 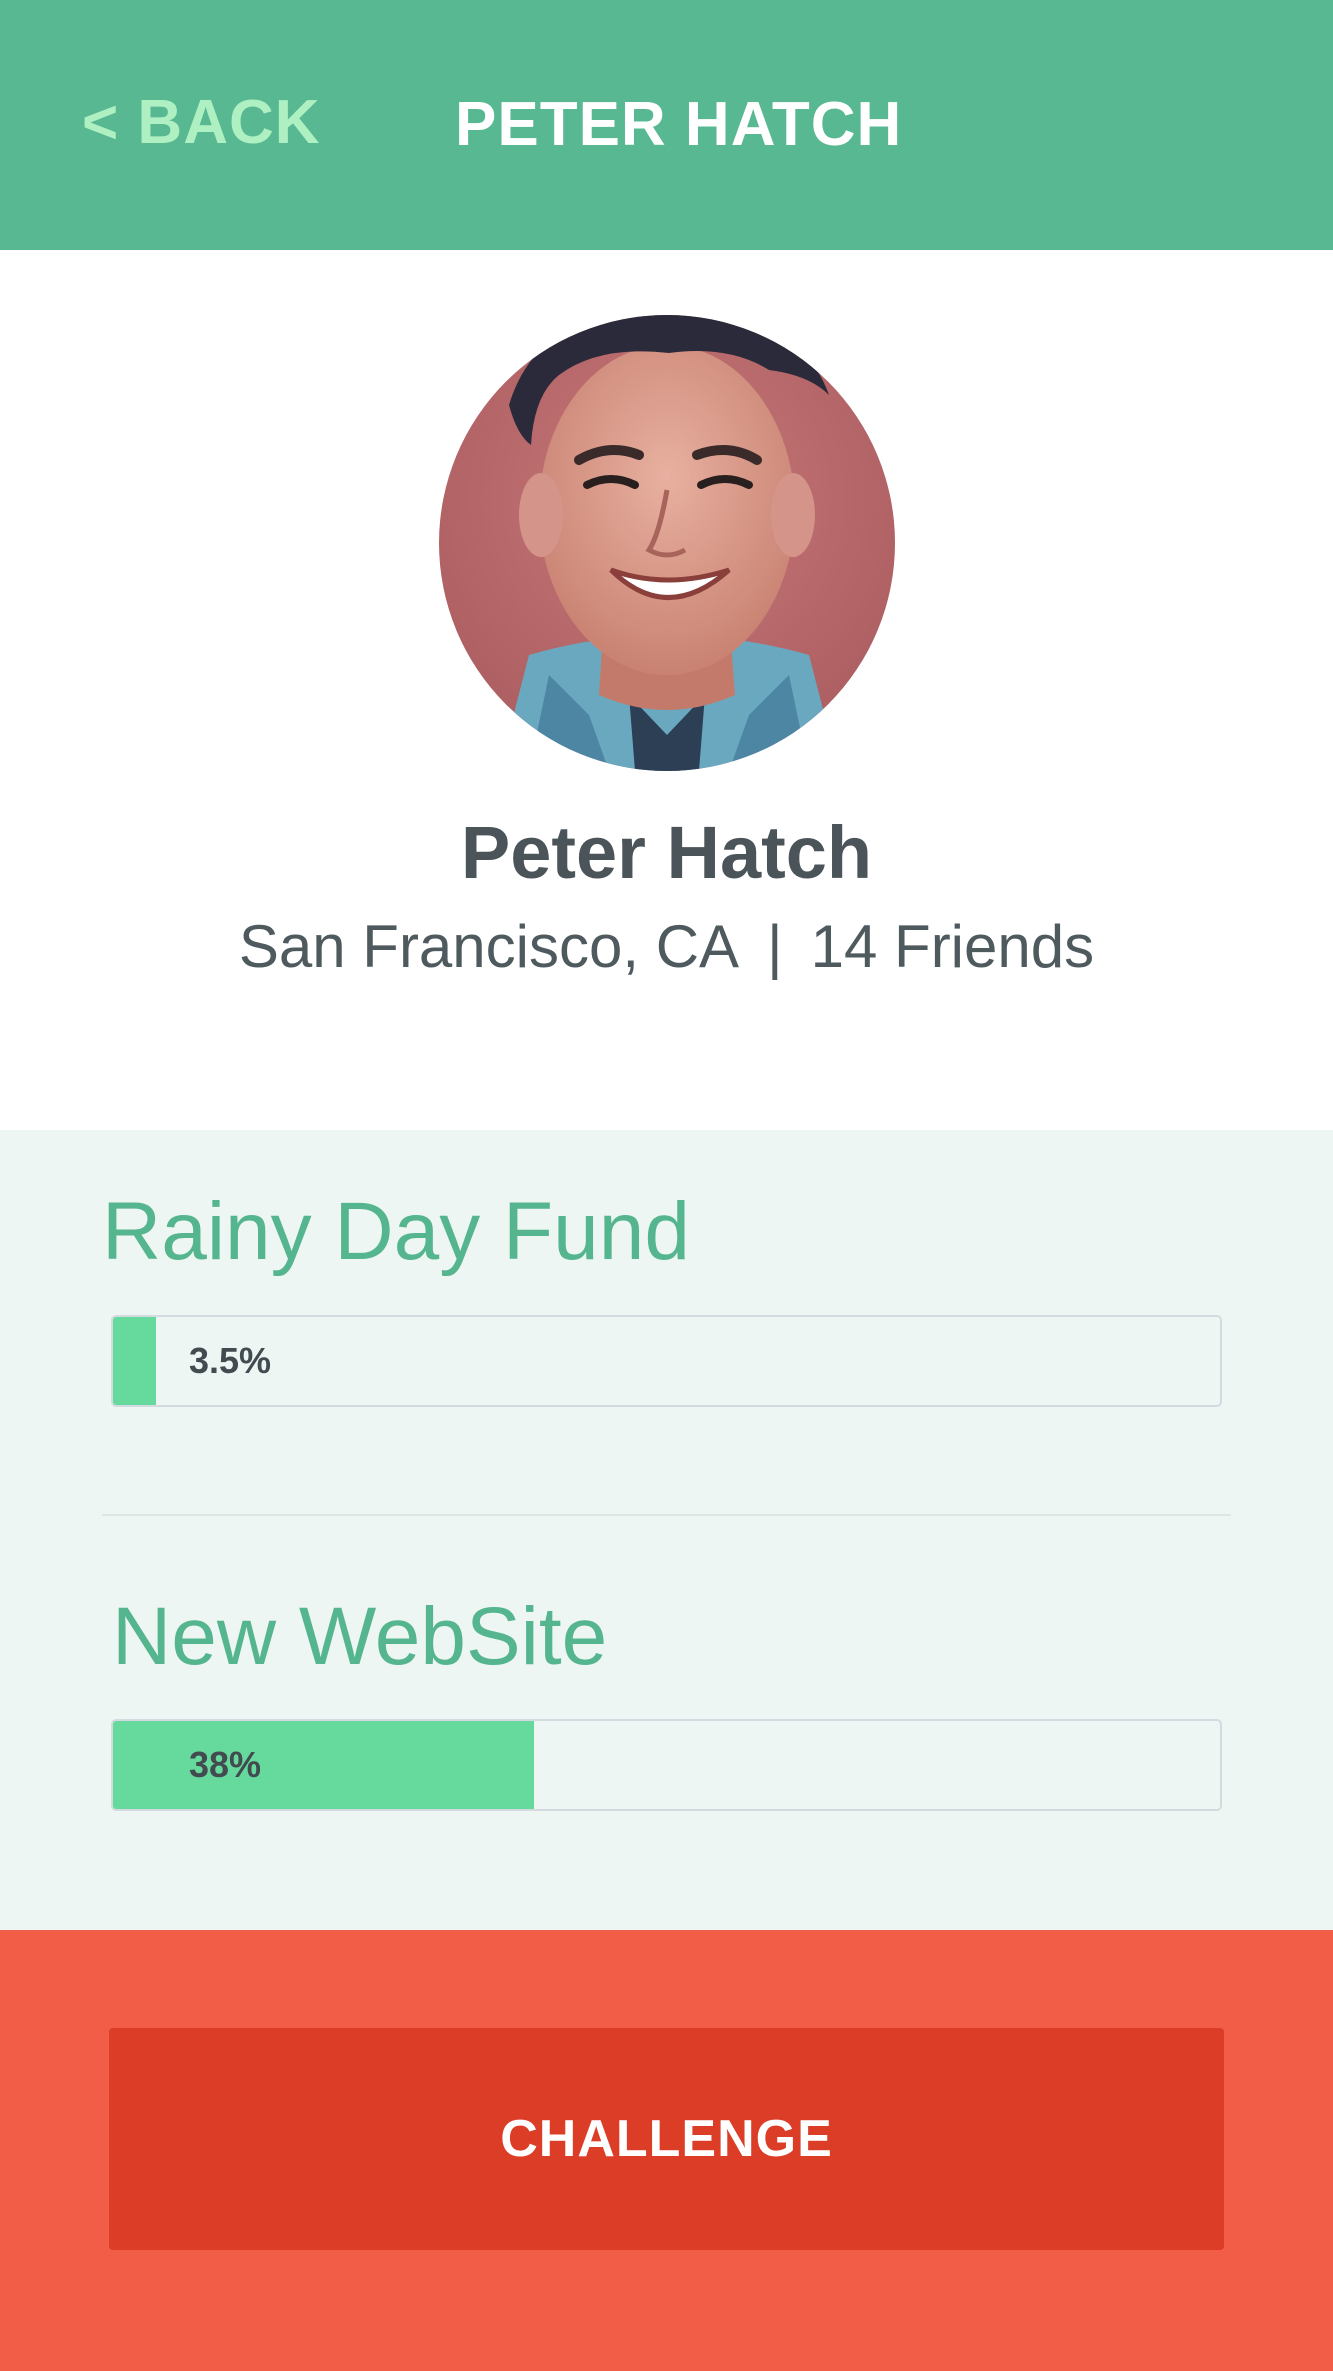 What do you see at coordinates (201, 123) in the screenshot?
I see `back-button: < BACK` at bounding box center [201, 123].